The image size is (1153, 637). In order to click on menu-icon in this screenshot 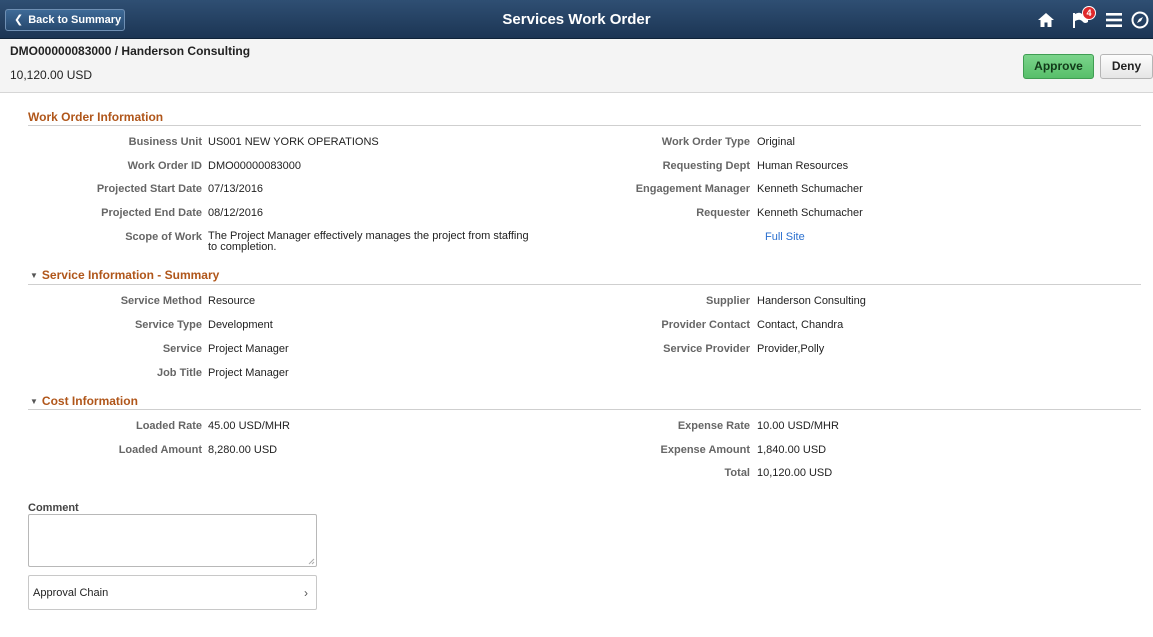, I will do `click(1114, 19)`.